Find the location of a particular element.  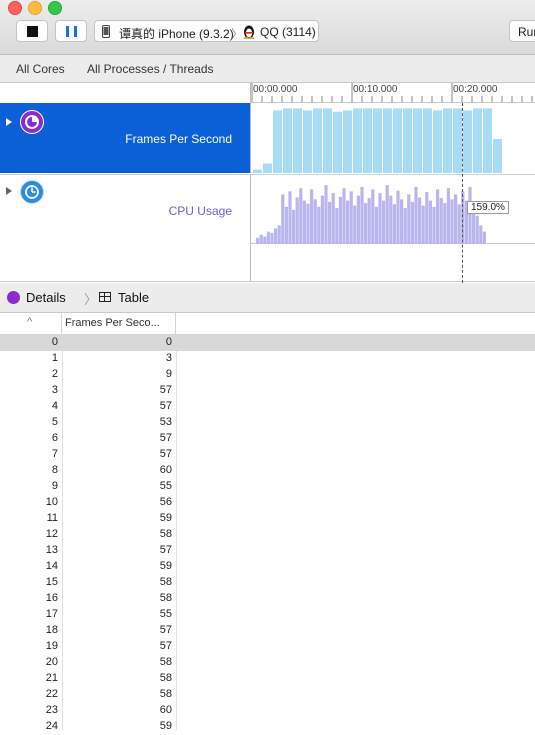

row-index: 3 is located at coordinates (54, 390).